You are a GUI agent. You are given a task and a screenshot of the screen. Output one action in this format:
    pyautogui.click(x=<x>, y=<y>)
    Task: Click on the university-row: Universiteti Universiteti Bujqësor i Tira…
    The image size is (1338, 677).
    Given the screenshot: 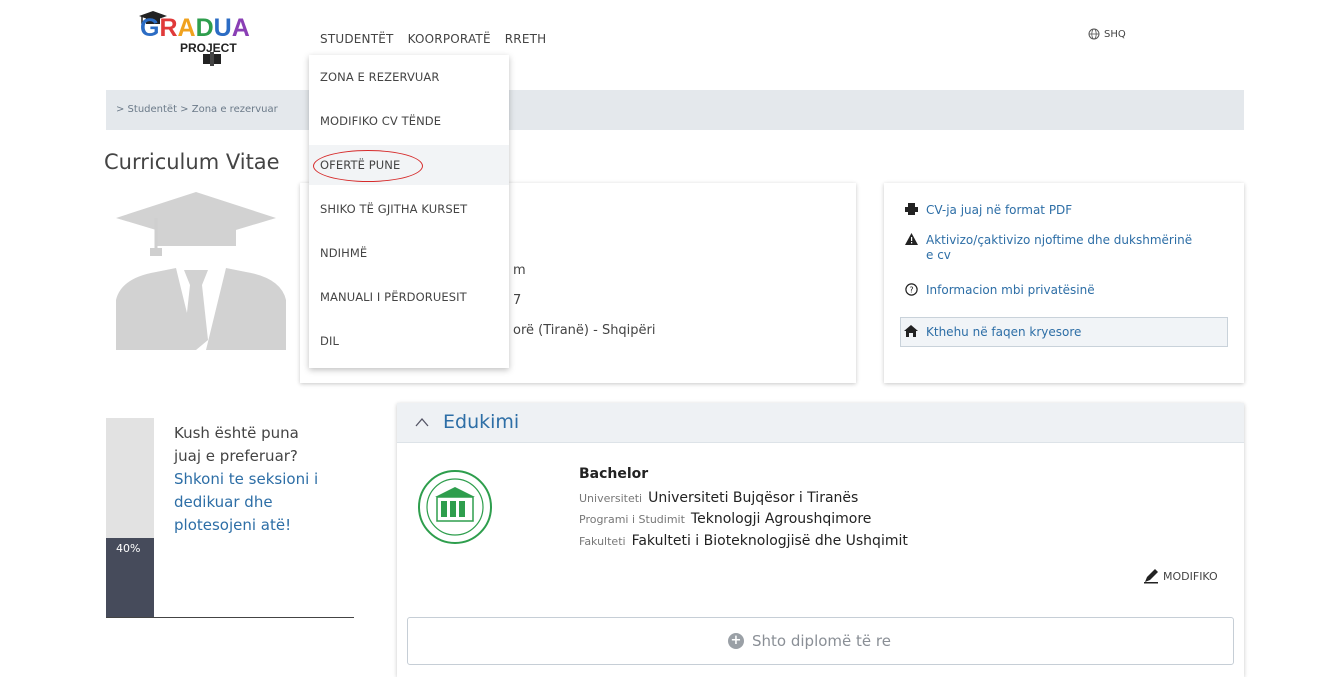 What is the action you would take?
    pyautogui.click(x=718, y=498)
    